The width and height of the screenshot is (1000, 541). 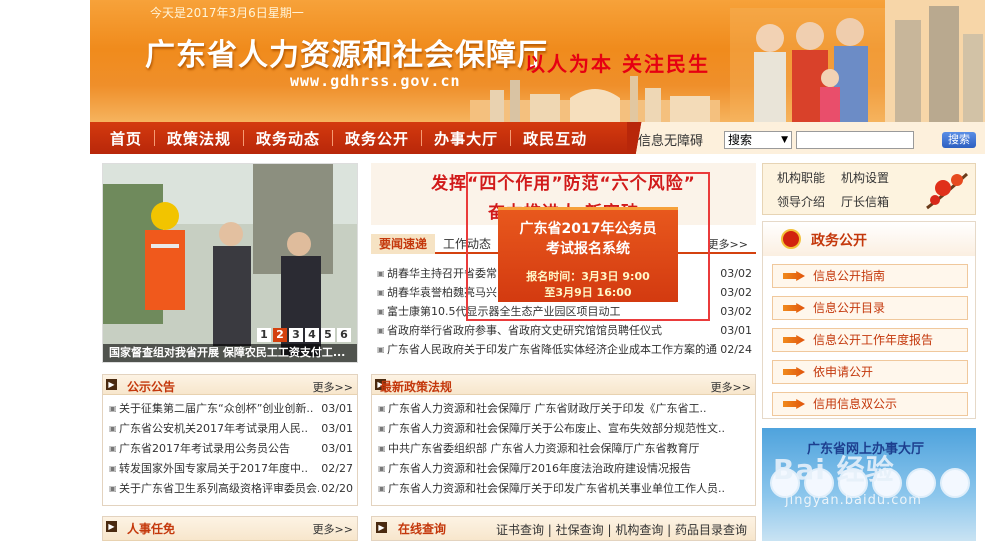 I want to click on gov-open-header: 政务公开, so click(x=869, y=239).